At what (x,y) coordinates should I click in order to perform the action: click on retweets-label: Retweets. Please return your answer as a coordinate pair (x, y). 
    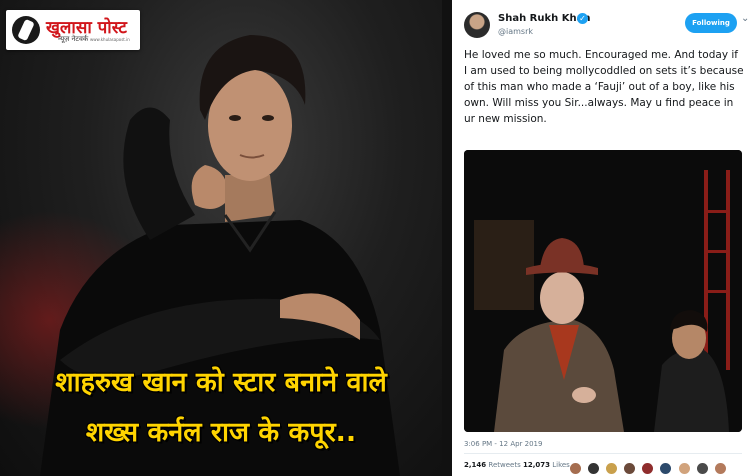
    Looking at the image, I should click on (504, 465).